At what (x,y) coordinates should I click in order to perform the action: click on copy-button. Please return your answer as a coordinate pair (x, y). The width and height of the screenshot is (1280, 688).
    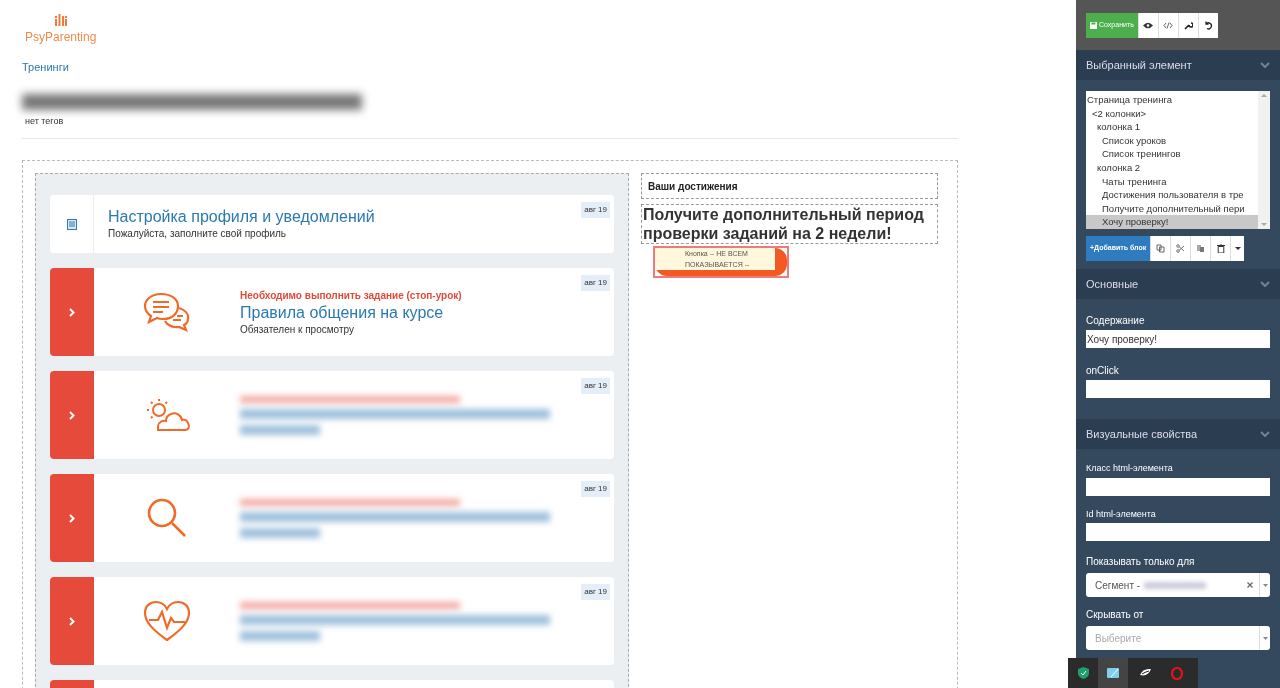
    Looking at the image, I should click on (1160, 248).